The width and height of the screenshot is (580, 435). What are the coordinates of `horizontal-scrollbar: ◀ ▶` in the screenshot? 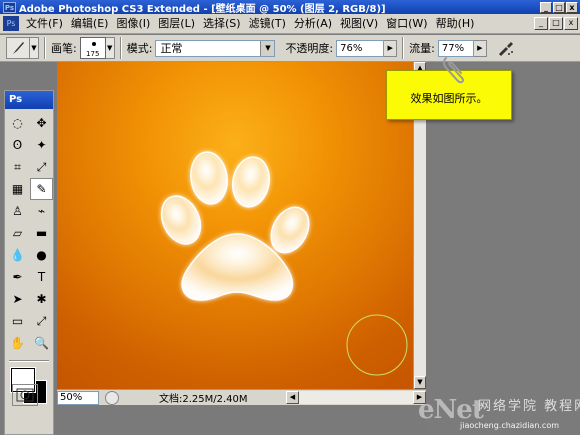 It's located at (356, 398).